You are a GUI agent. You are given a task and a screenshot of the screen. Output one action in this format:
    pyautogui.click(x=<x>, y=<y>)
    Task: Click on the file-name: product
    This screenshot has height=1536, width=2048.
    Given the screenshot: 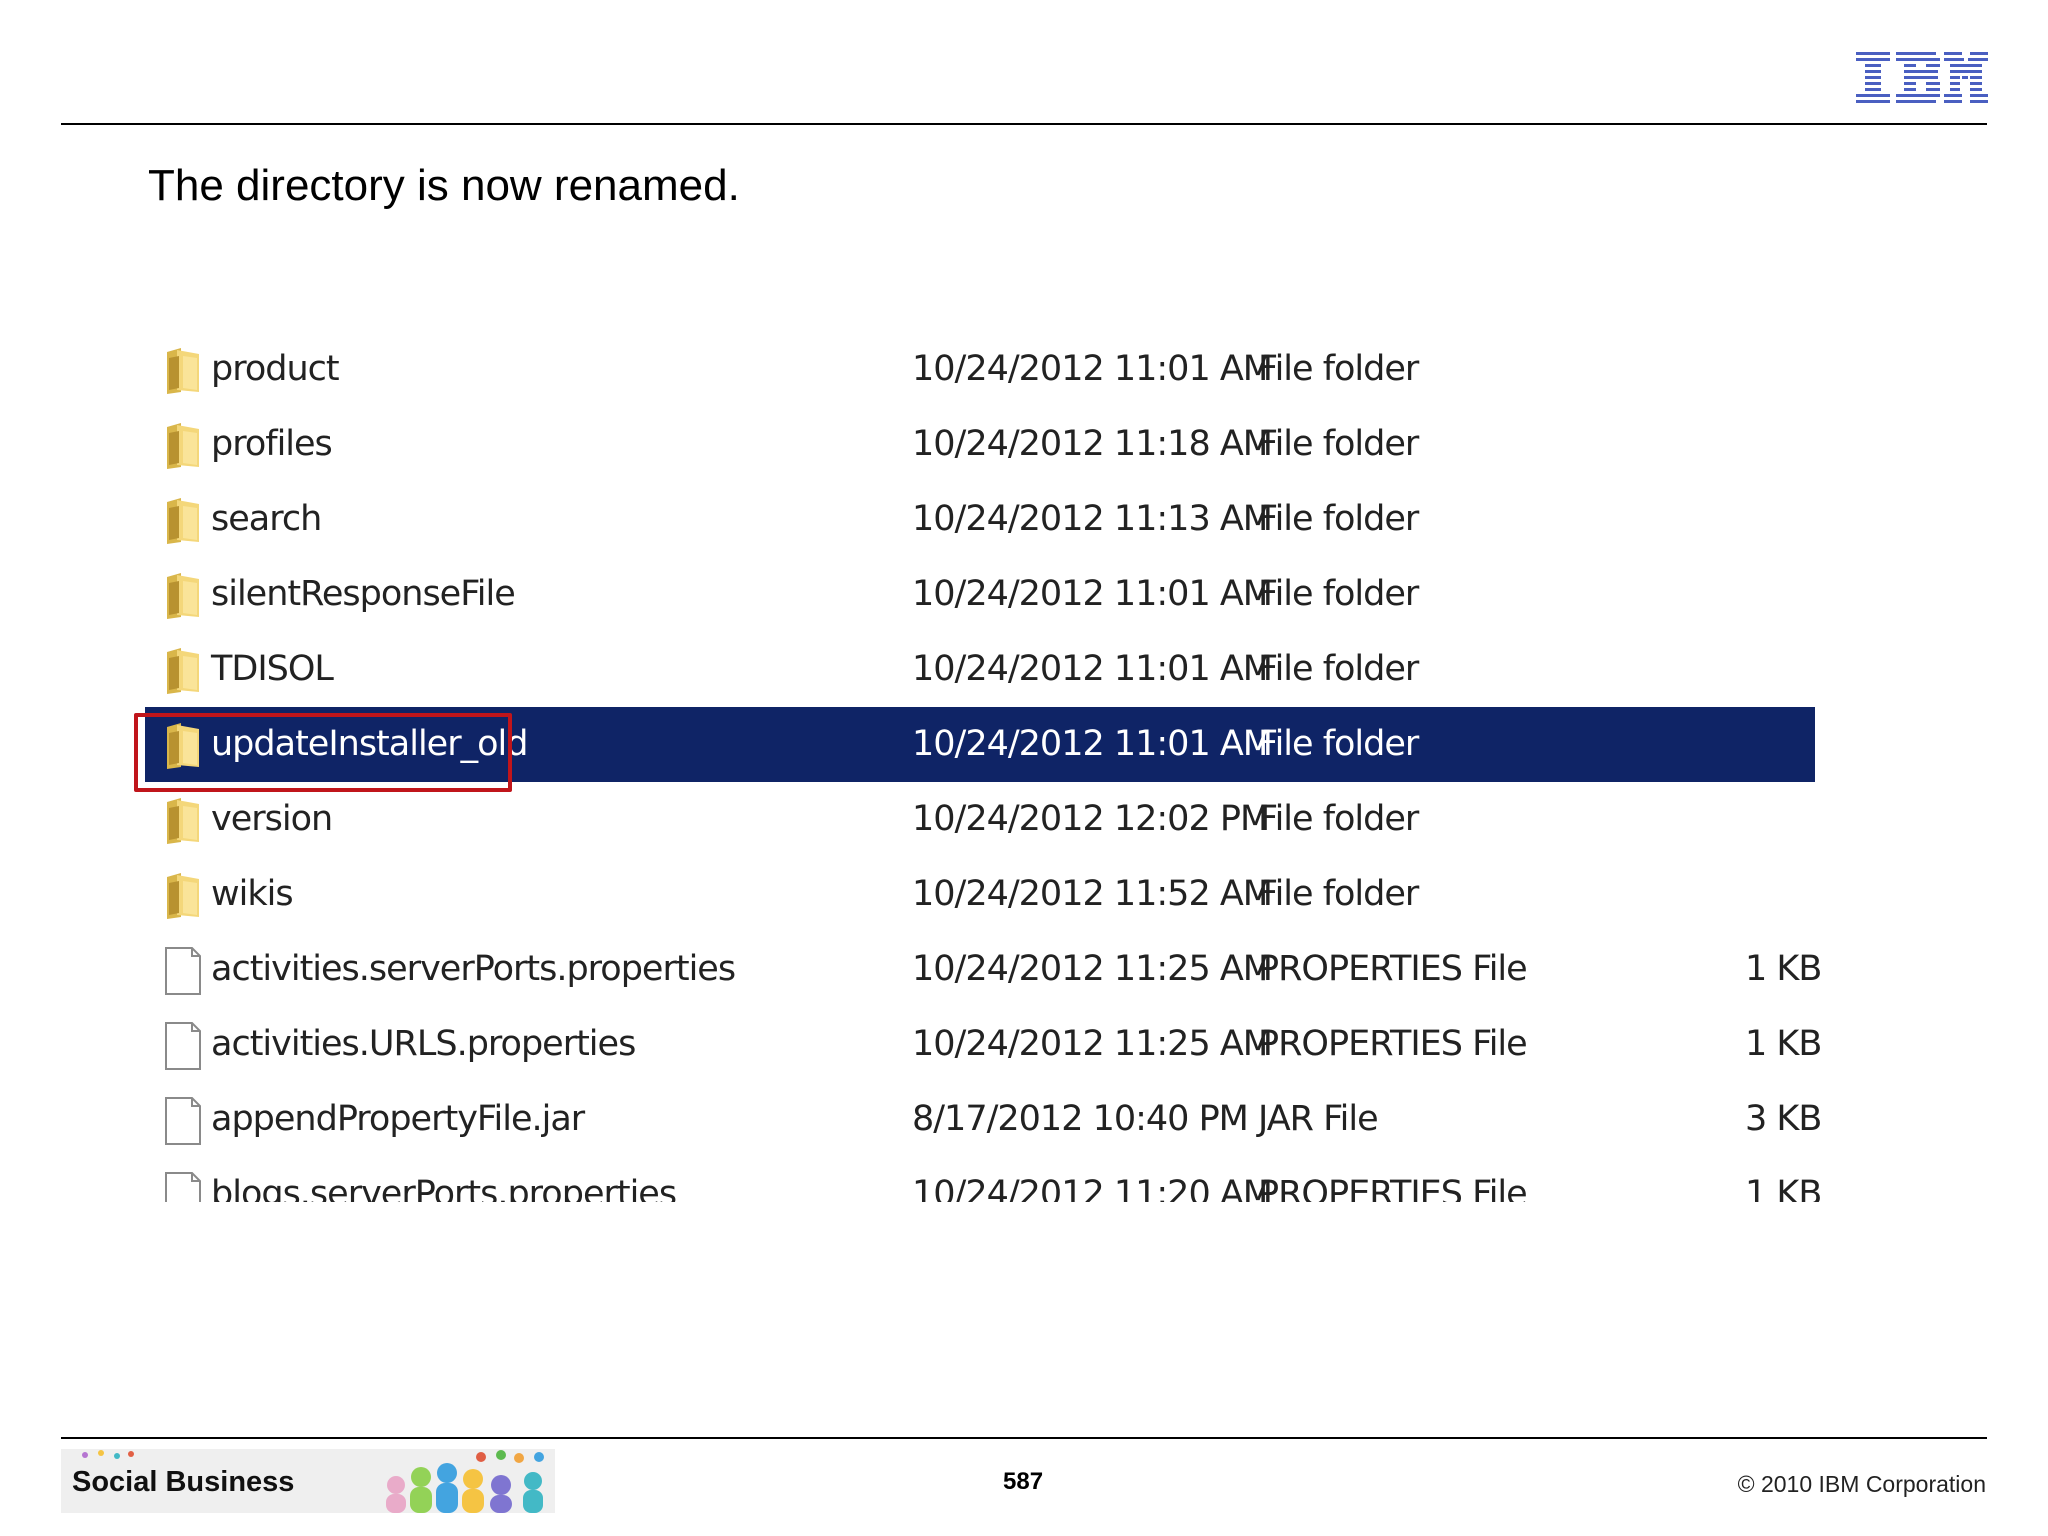 What is the action you would take?
    pyautogui.click(x=275, y=369)
    